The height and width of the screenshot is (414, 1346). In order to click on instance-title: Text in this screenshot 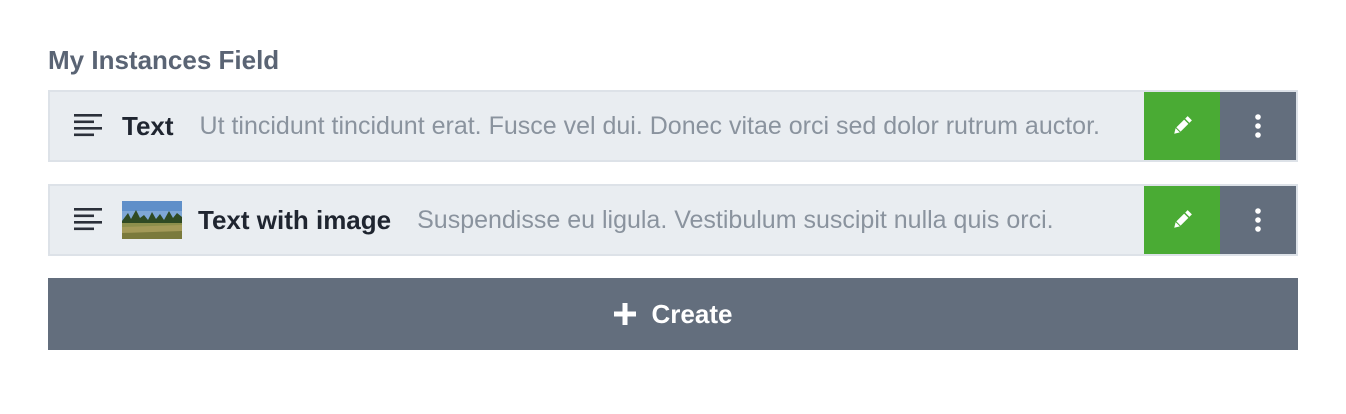, I will do `click(148, 125)`.